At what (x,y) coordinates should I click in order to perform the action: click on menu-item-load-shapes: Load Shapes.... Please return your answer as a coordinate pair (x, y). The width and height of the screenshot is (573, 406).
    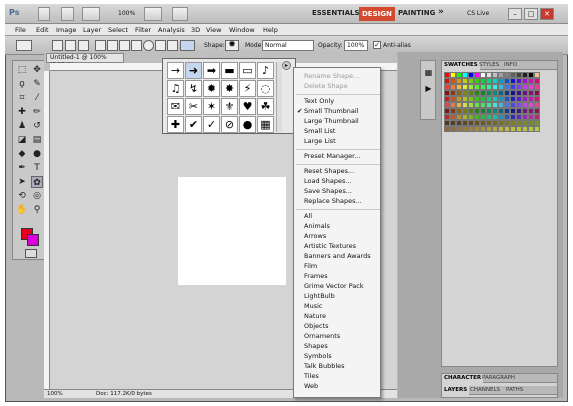
    Looking at the image, I should click on (328, 181).